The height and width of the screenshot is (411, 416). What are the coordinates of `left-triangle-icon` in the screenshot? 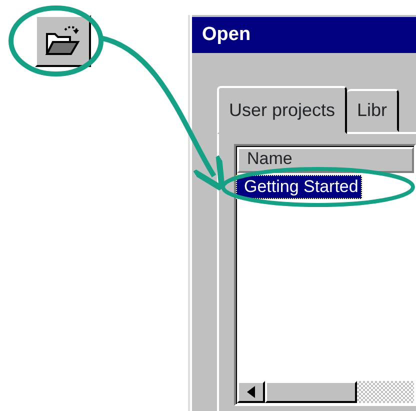 It's located at (251, 392).